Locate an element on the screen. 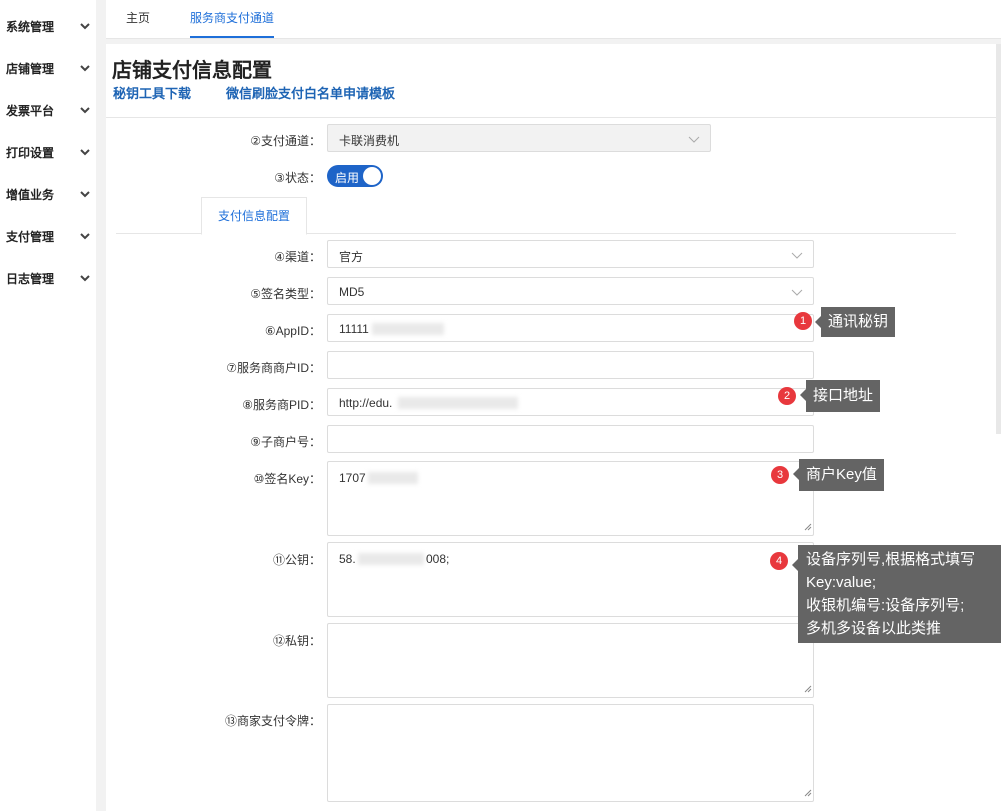 This screenshot has height=811, width=1001. sp-merchant-id-input is located at coordinates (570, 365).